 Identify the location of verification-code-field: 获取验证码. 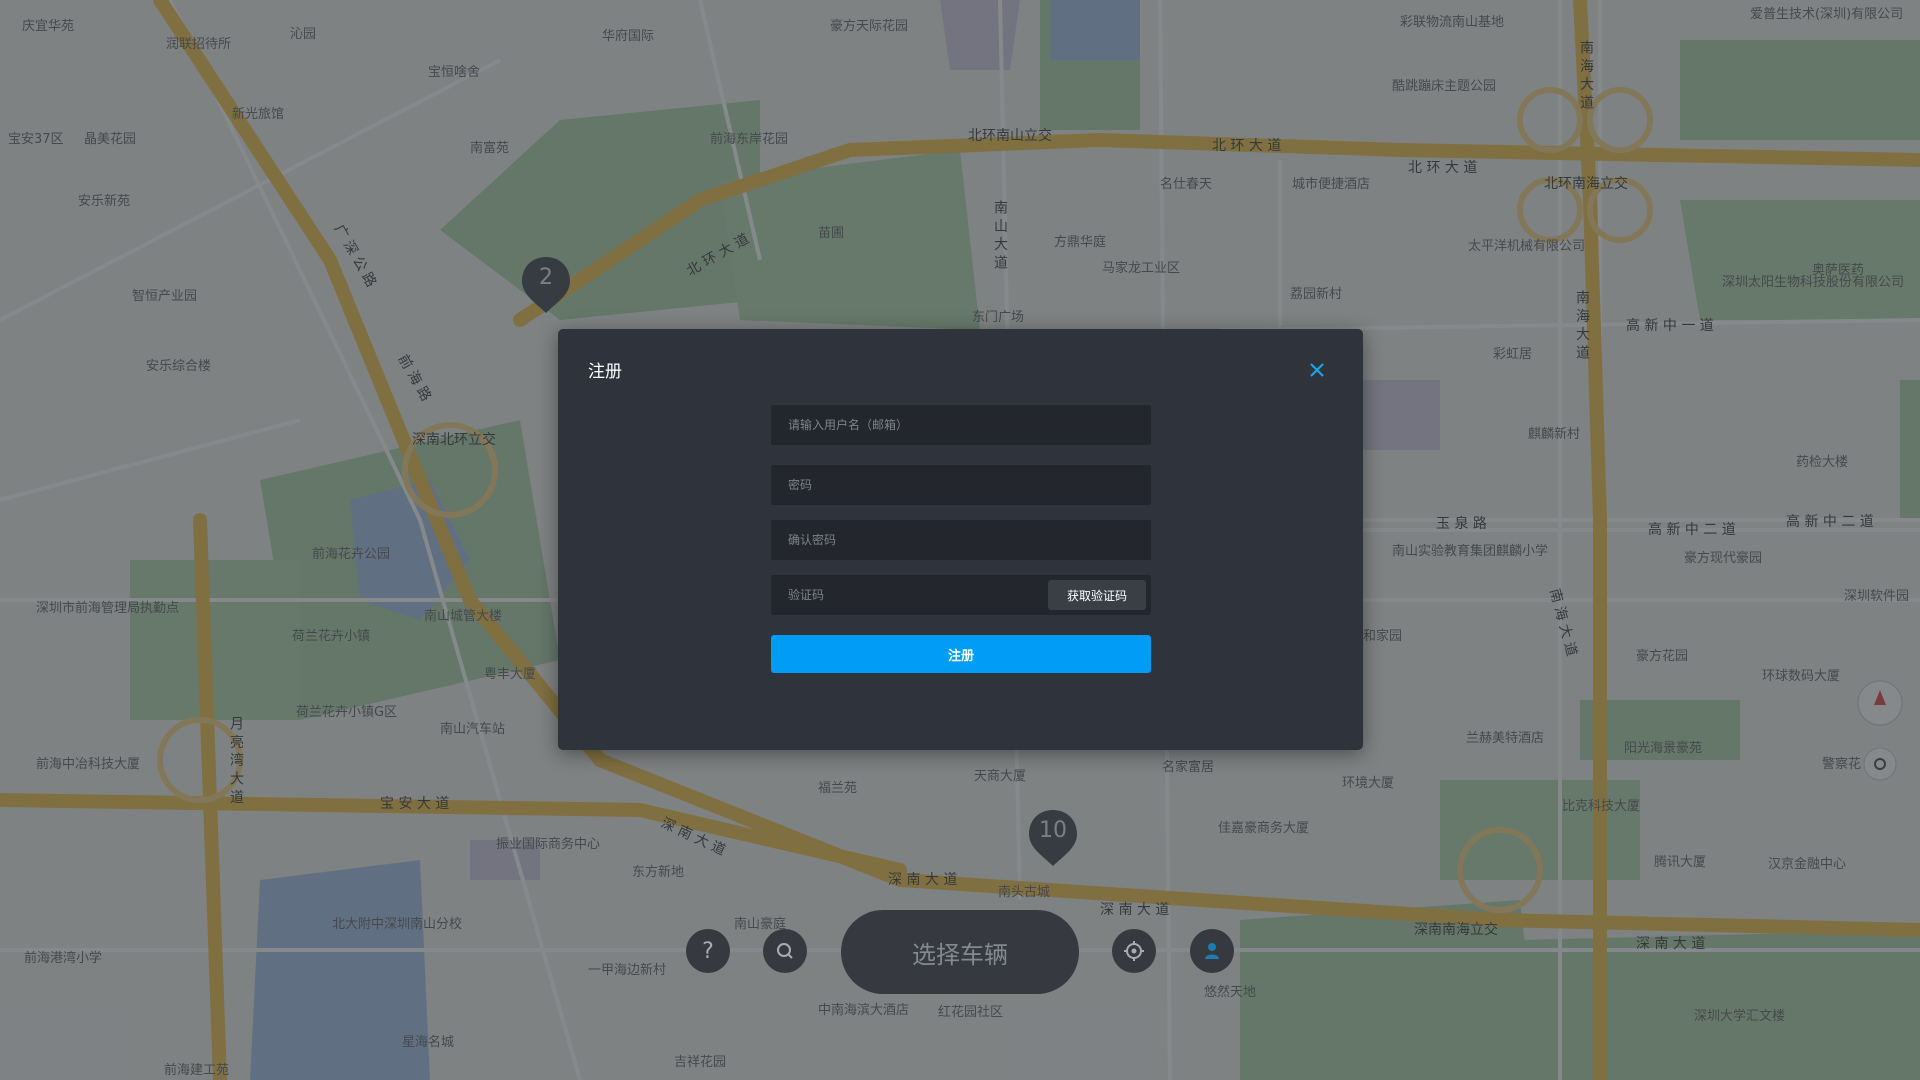
(961, 595).